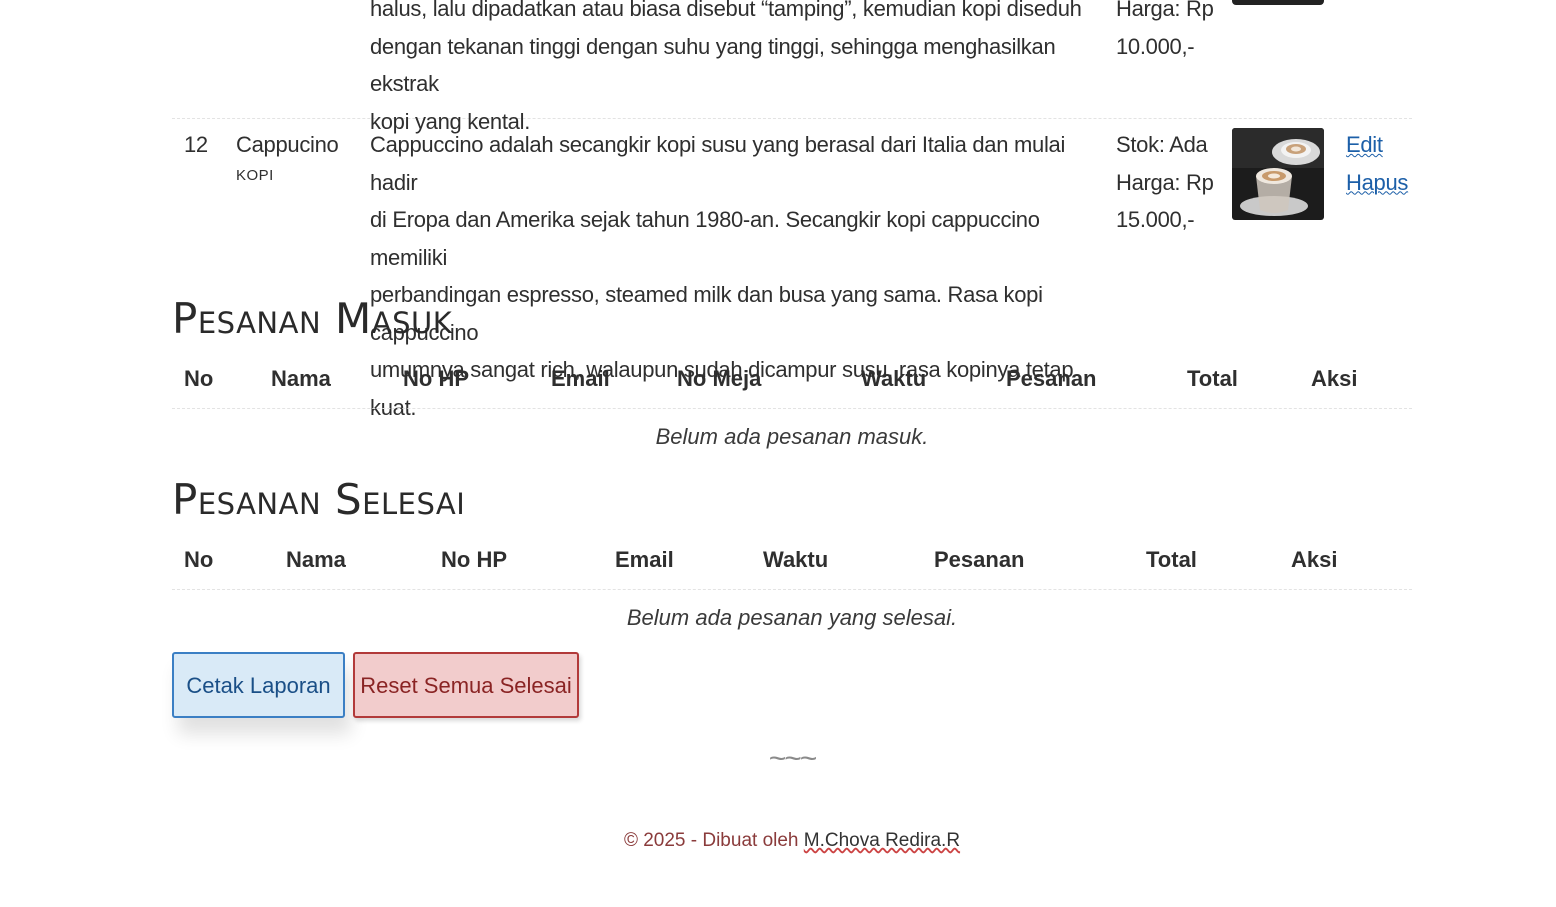  I want to click on menu-info: Stok: Ada Harga: Rp 15.000,-, so click(1166, 182).